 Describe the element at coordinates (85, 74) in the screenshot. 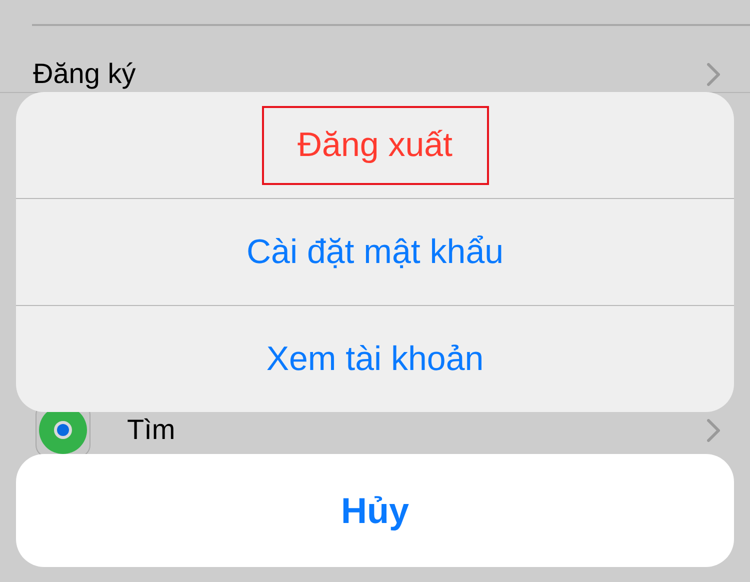

I see `list-item-label: Đăng ký` at that location.